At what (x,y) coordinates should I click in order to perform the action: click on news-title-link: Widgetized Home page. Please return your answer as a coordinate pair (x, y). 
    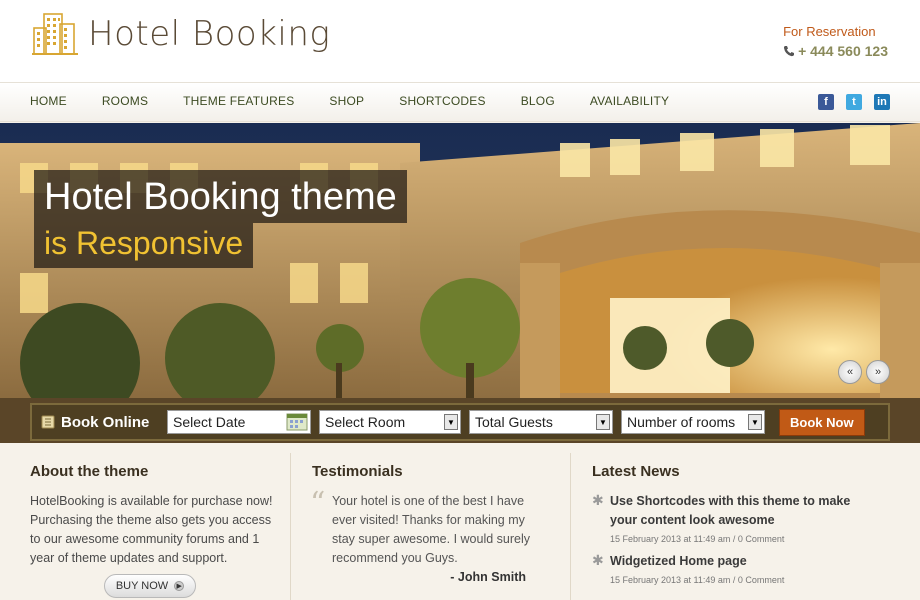
    Looking at the image, I should click on (731, 561).